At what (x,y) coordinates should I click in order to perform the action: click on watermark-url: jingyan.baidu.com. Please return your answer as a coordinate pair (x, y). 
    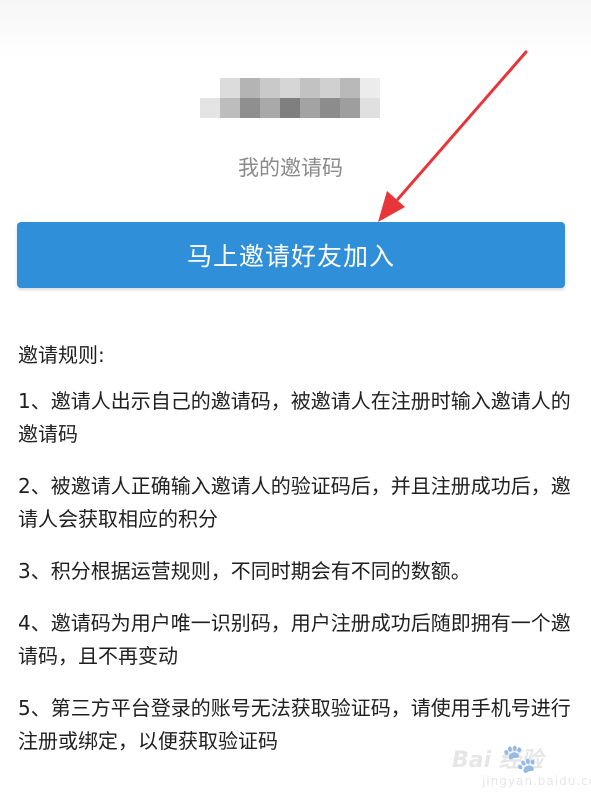
    Looking at the image, I should click on (536, 781).